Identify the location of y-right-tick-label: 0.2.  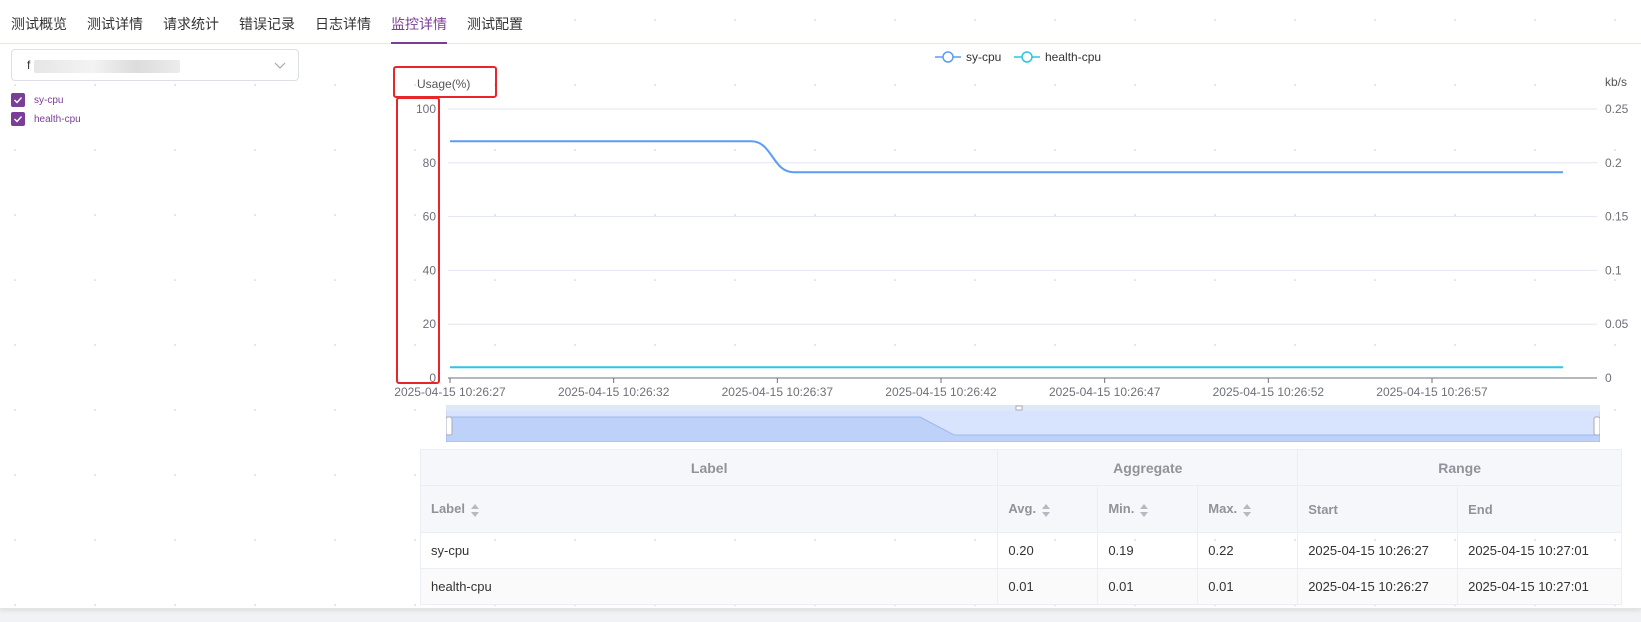
(1613, 163).